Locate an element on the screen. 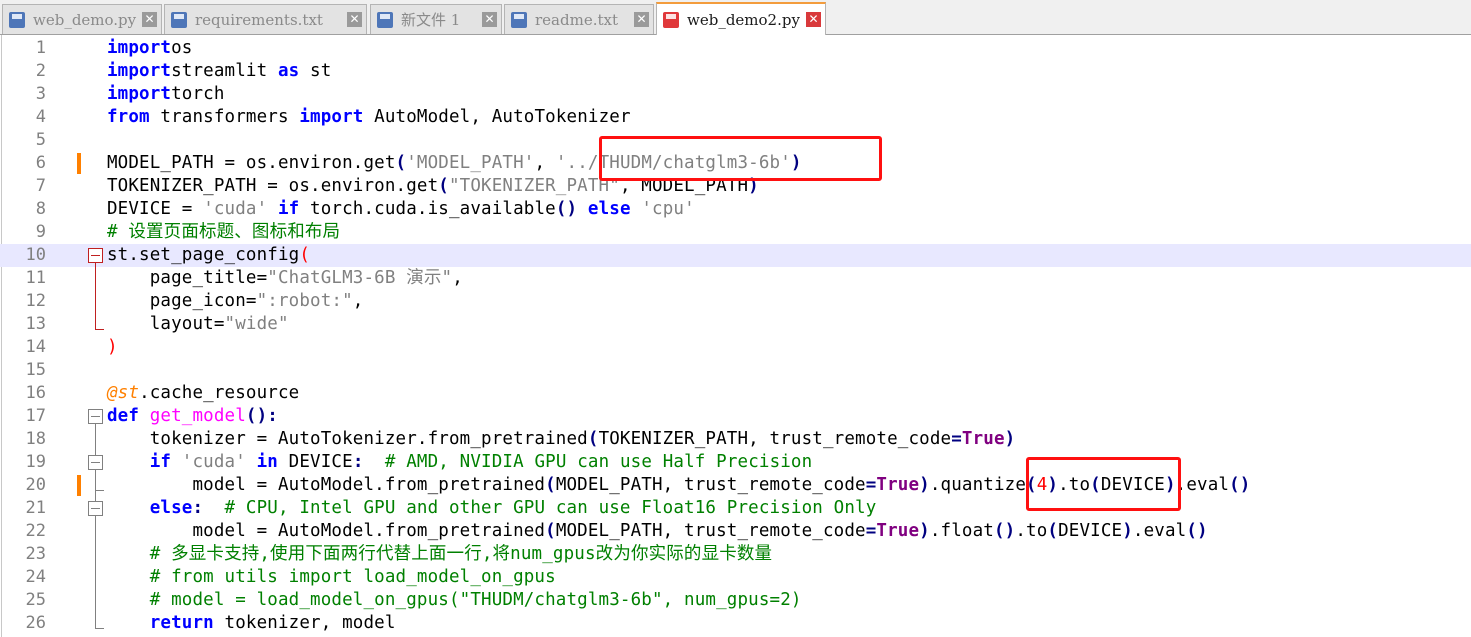  fold-end-mark is located at coordinates (99, 490).